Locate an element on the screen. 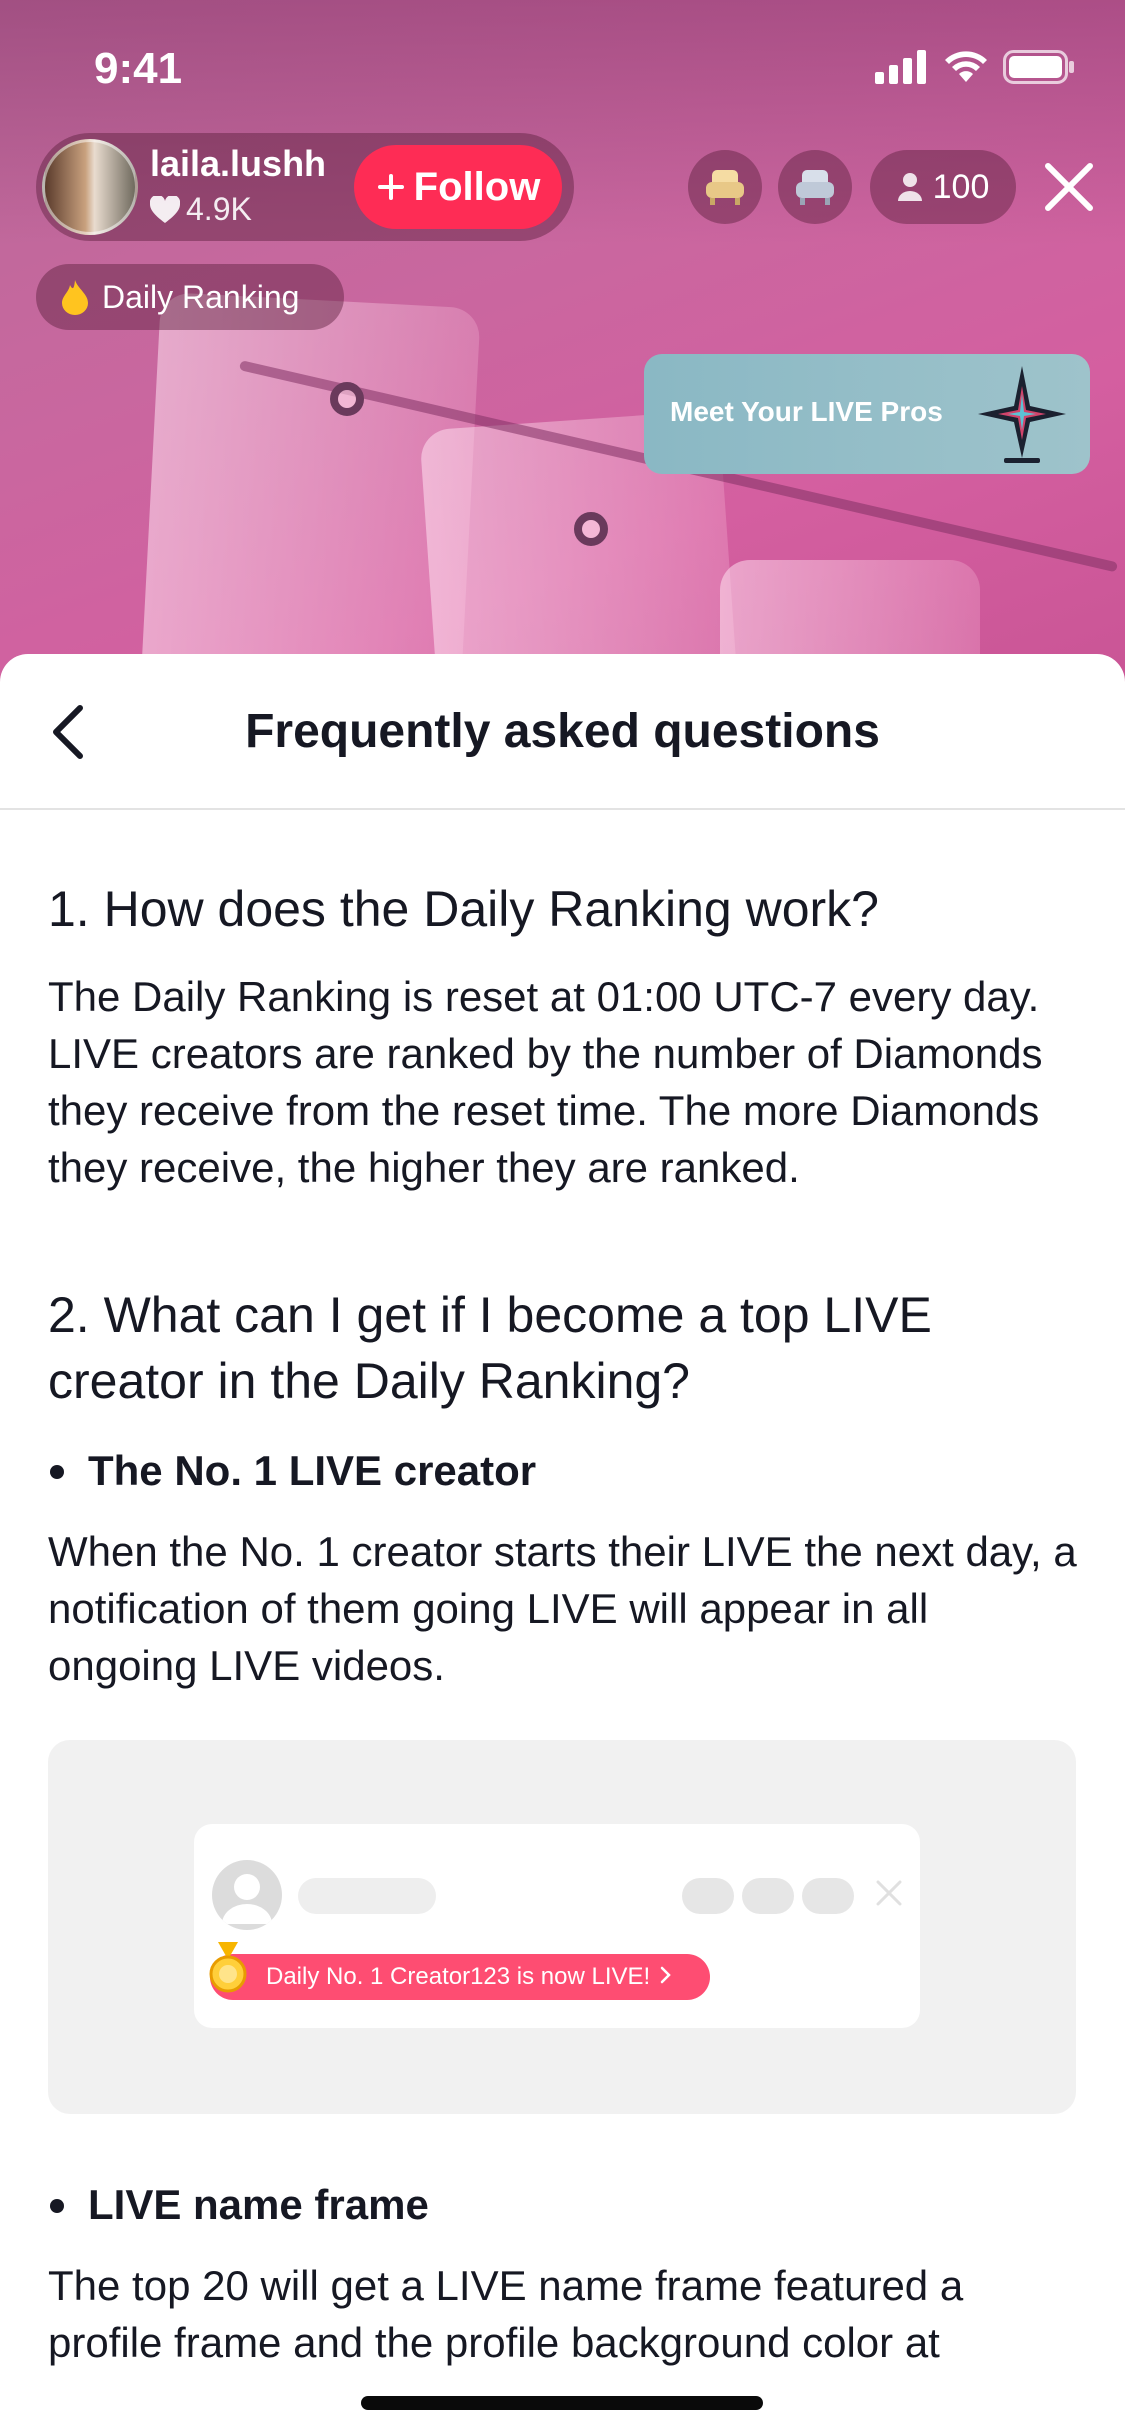 This screenshot has height=2436, width=1125. follow-button: Follow is located at coordinates (458, 187).